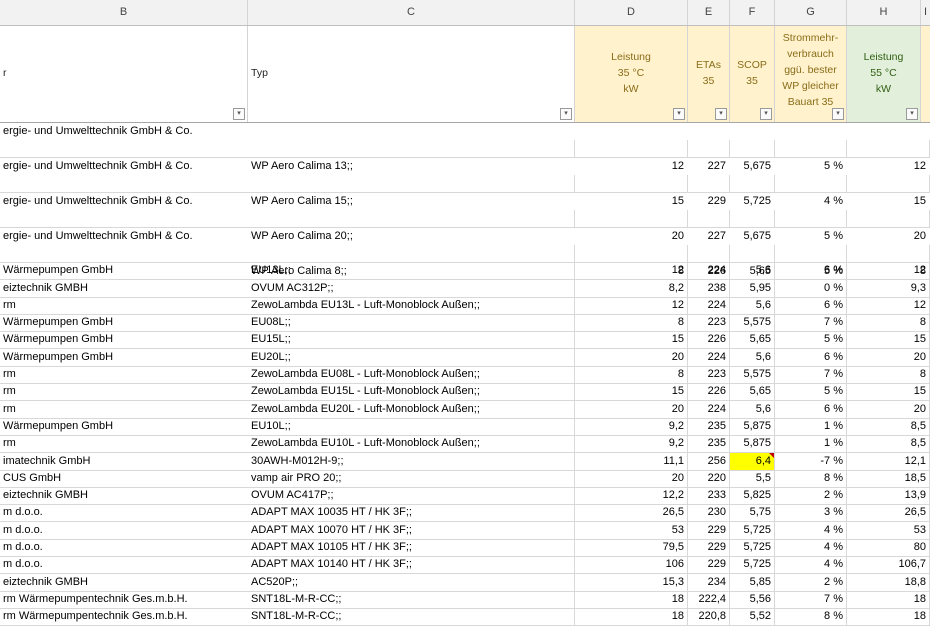 Image resolution: width=930 pixels, height=626 pixels. Describe the element at coordinates (709, 426) in the screenshot. I see `cell-etas-35: 235` at that location.